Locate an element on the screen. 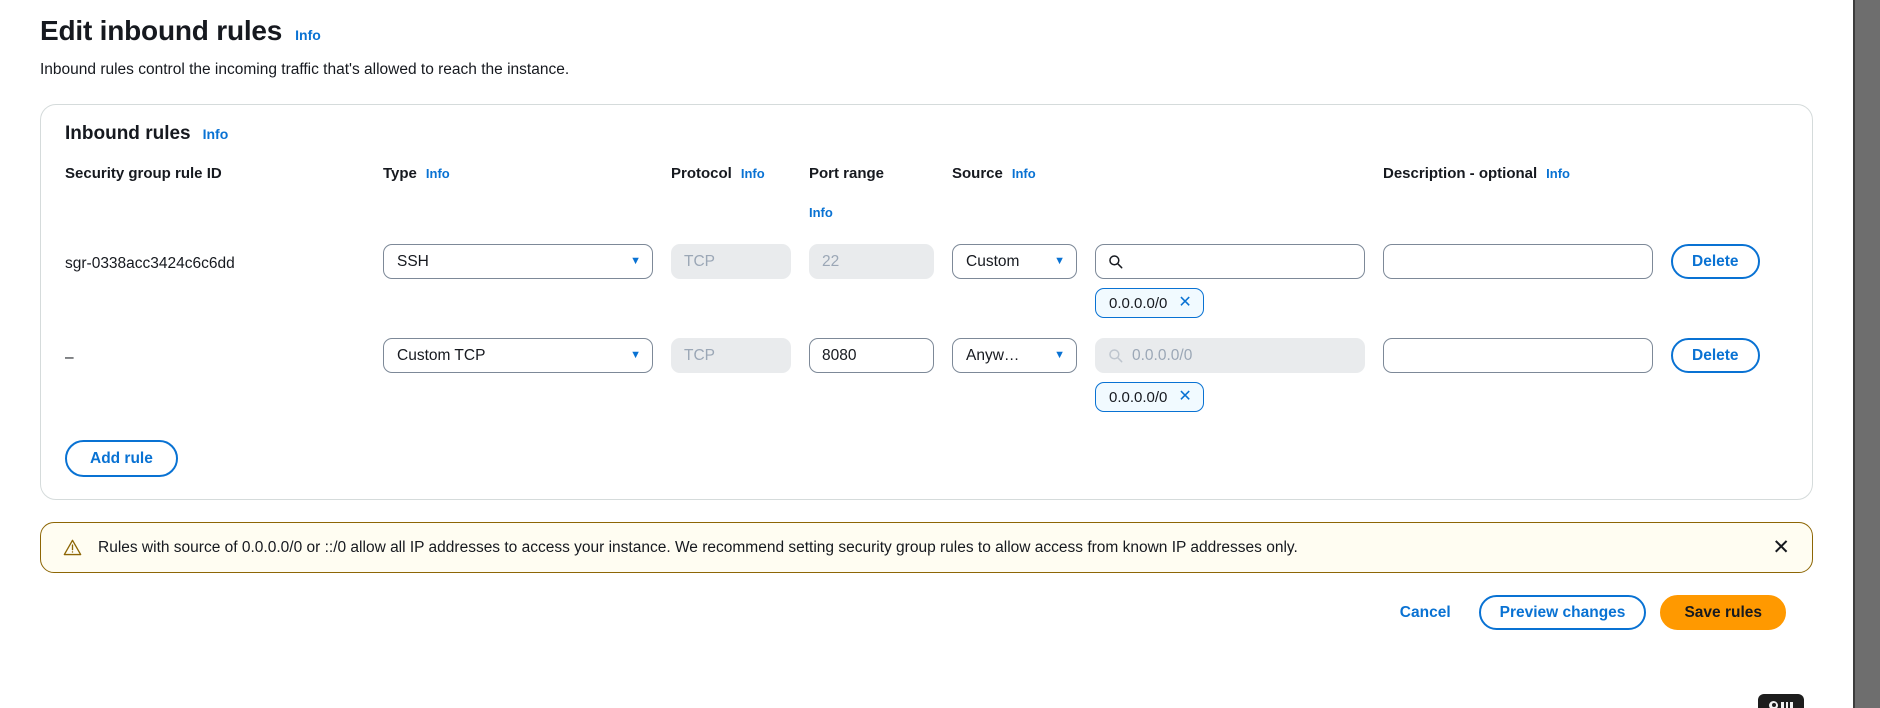  page-title: Edit inbound rules is located at coordinates (161, 30).